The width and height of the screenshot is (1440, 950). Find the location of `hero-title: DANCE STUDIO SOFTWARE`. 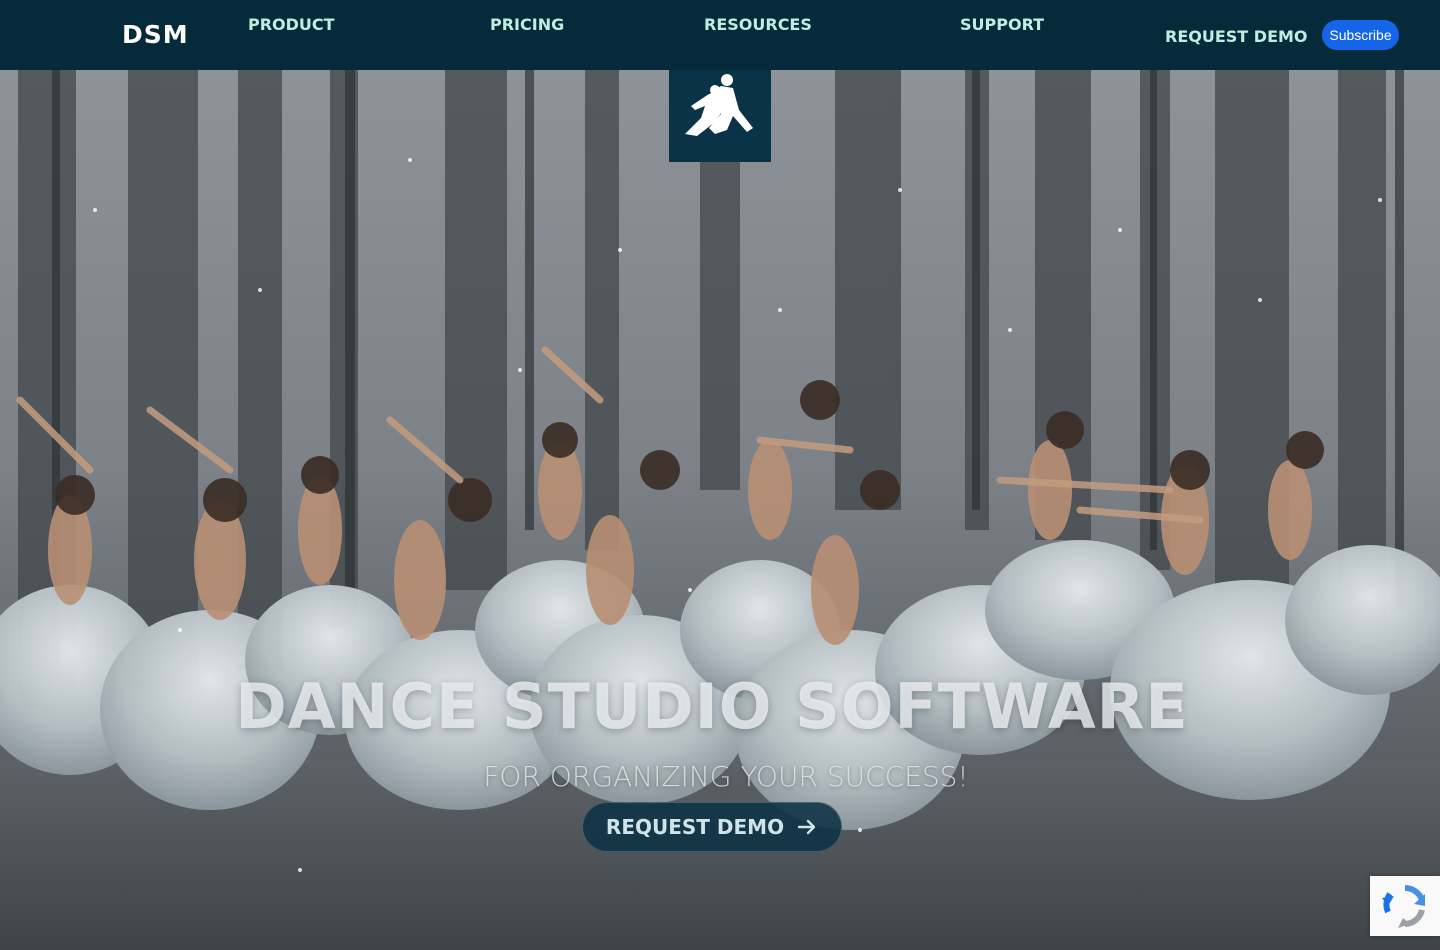

hero-title: DANCE STUDIO SOFTWARE is located at coordinates (712, 706).